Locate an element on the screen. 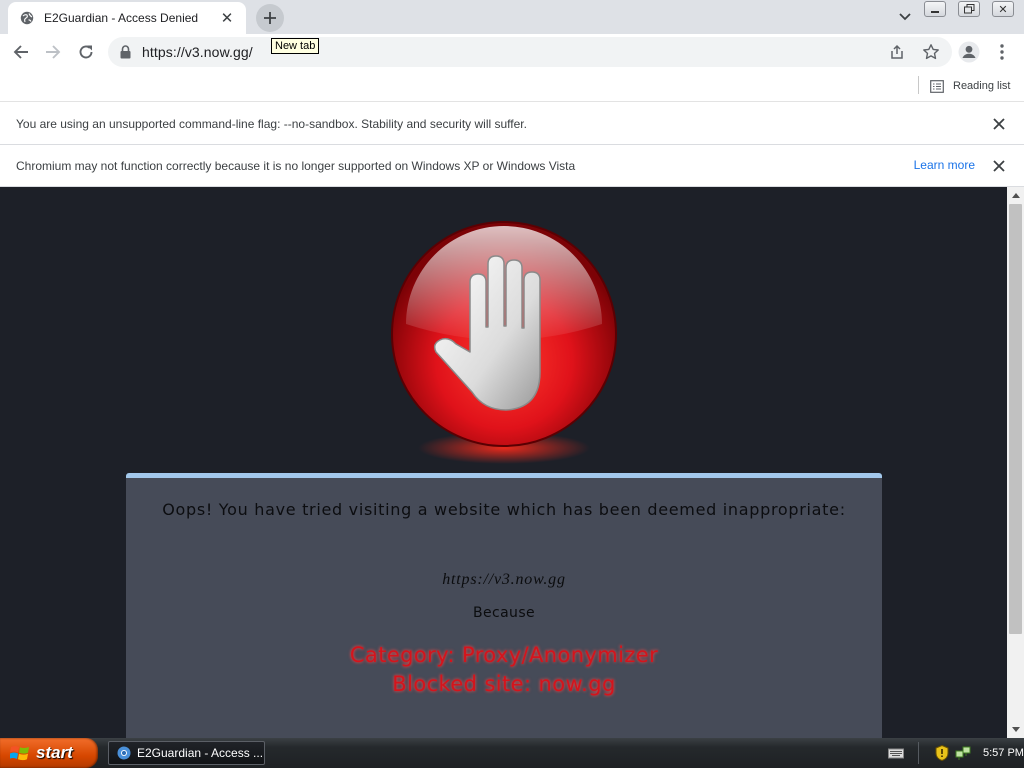 Image resolution: width=1024 pixels, height=768 pixels. profile-button is located at coordinates (969, 52).